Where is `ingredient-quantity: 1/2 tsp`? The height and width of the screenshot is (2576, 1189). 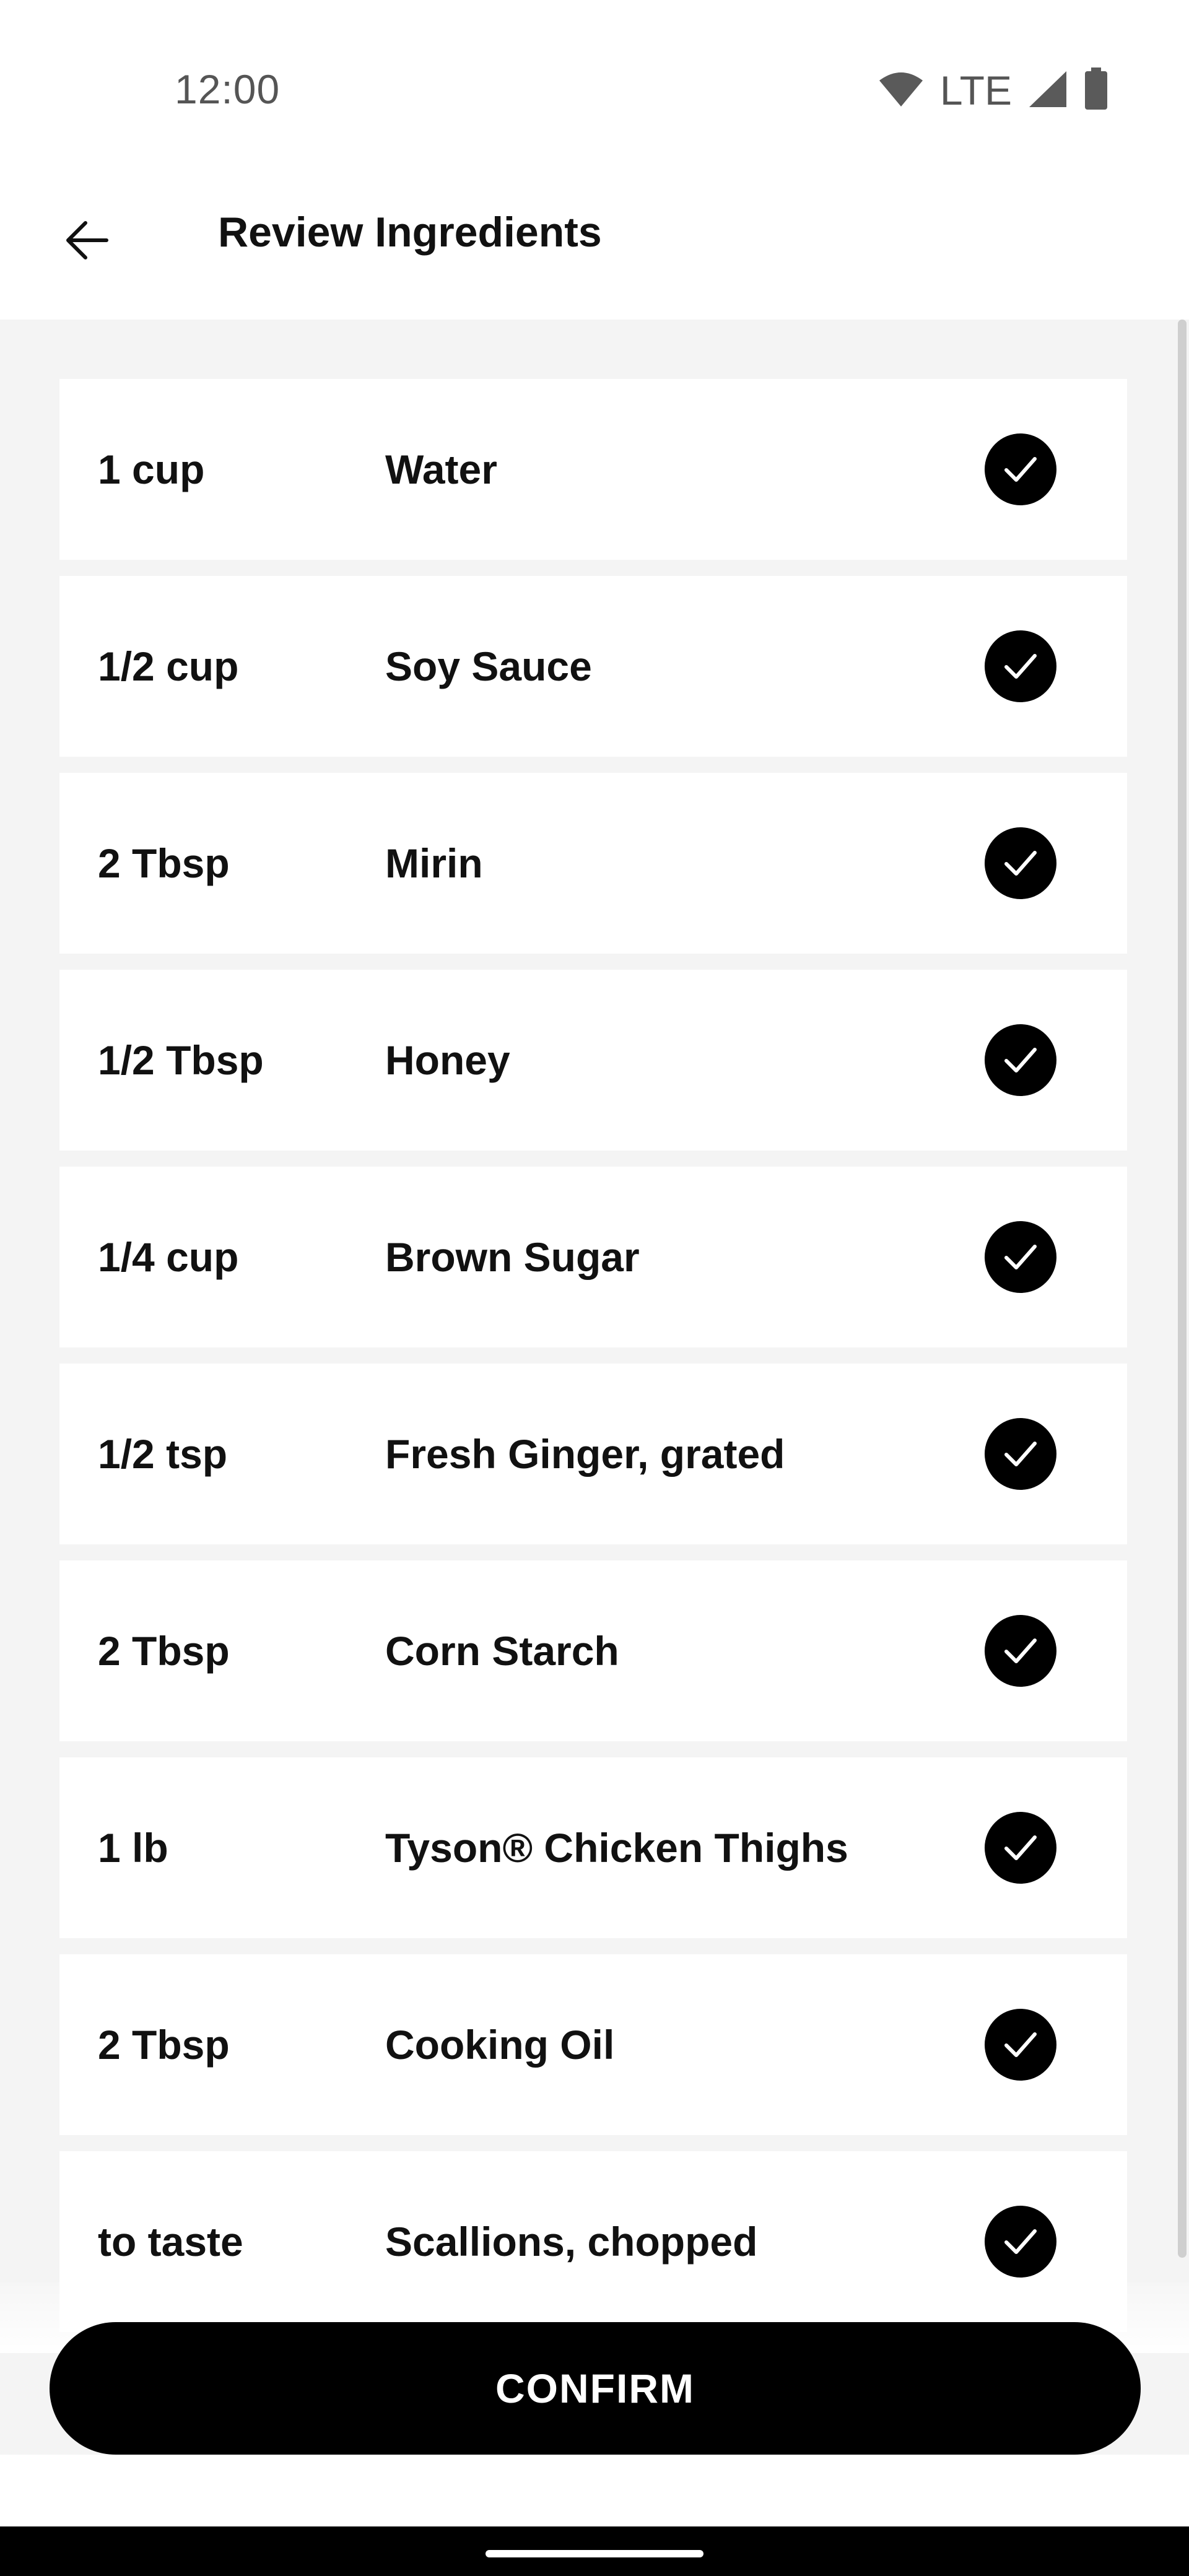 ingredient-quantity: 1/2 tsp is located at coordinates (163, 1454).